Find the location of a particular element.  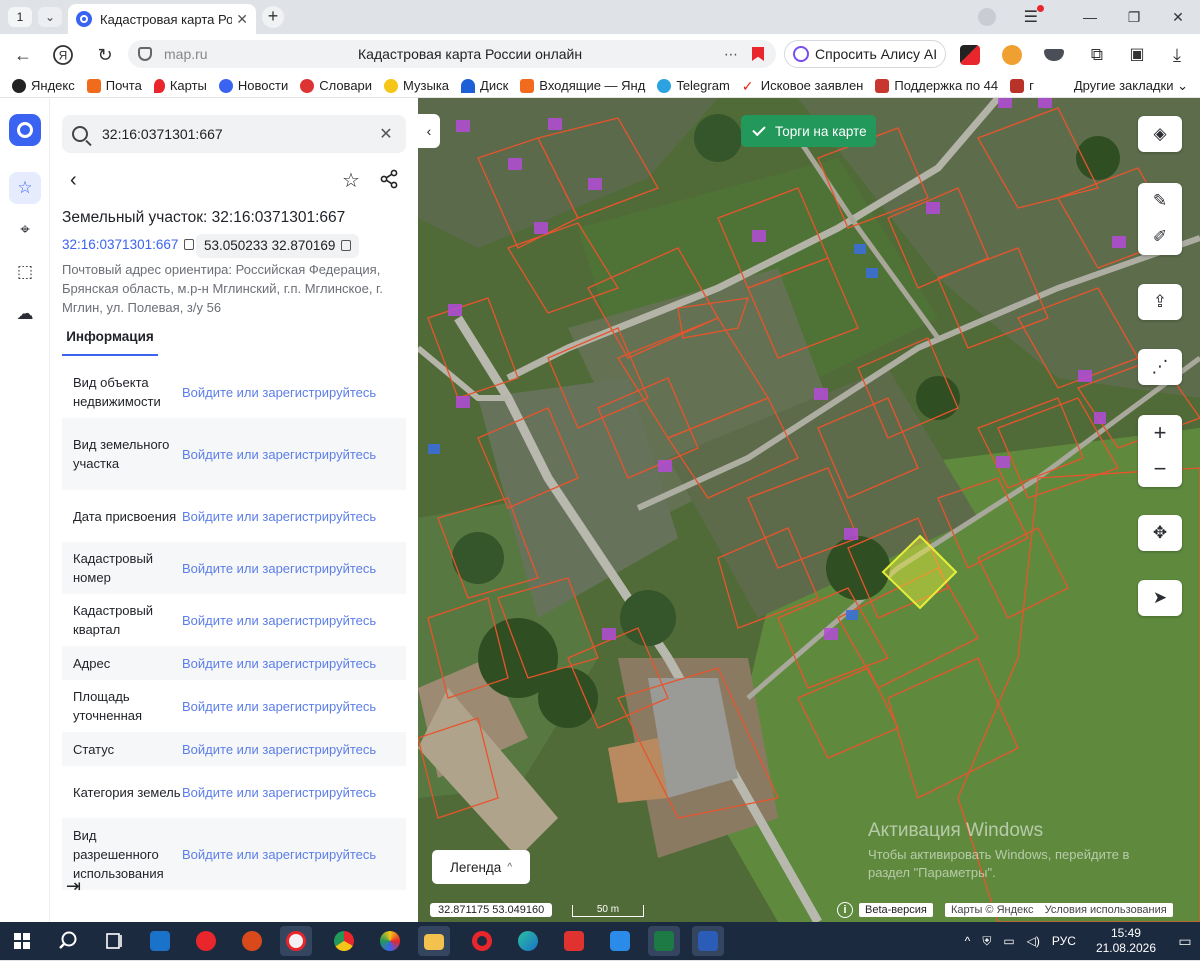

layers-button: ◈ is located at coordinates (1160, 134).